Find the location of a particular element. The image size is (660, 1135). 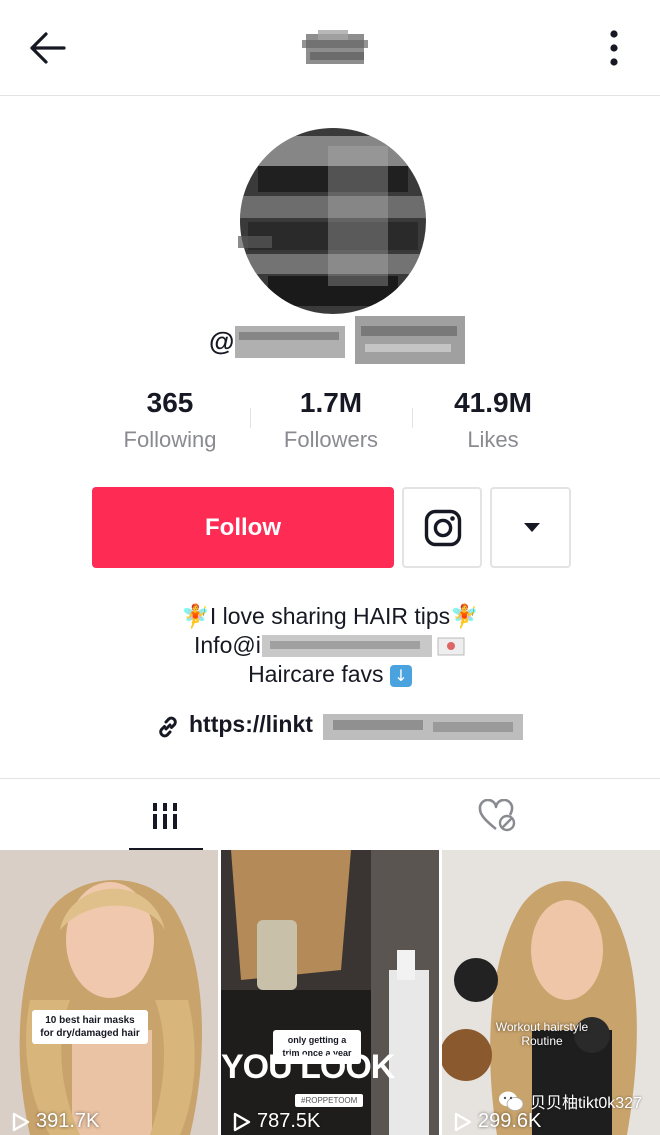

following-label: Following is located at coordinates (170, 439).